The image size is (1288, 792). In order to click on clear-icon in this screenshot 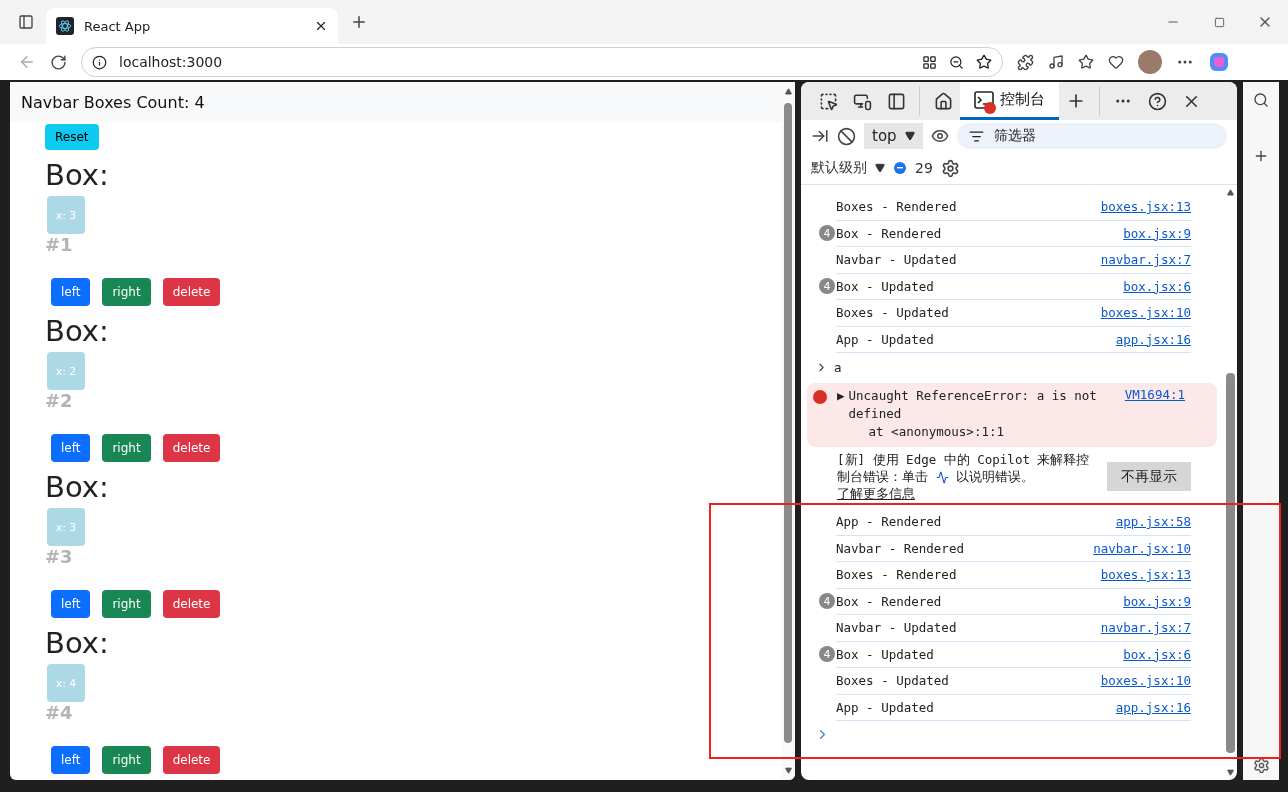, I will do `click(846, 136)`.